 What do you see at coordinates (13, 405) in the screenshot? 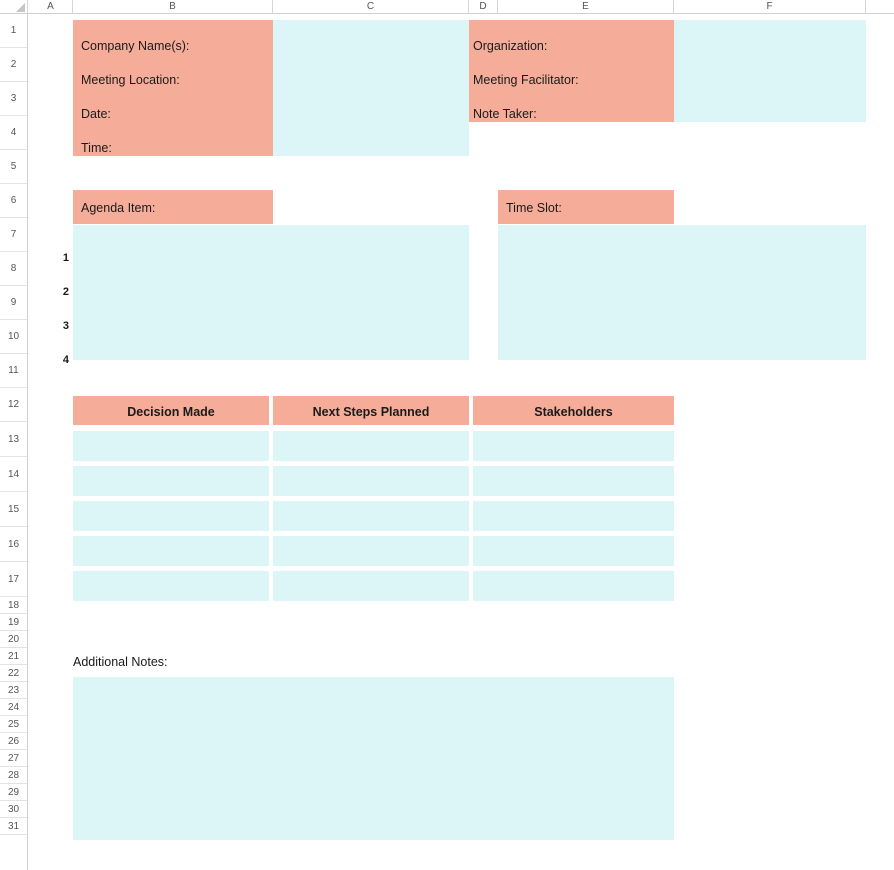
I see `row-header-12: 12` at bounding box center [13, 405].